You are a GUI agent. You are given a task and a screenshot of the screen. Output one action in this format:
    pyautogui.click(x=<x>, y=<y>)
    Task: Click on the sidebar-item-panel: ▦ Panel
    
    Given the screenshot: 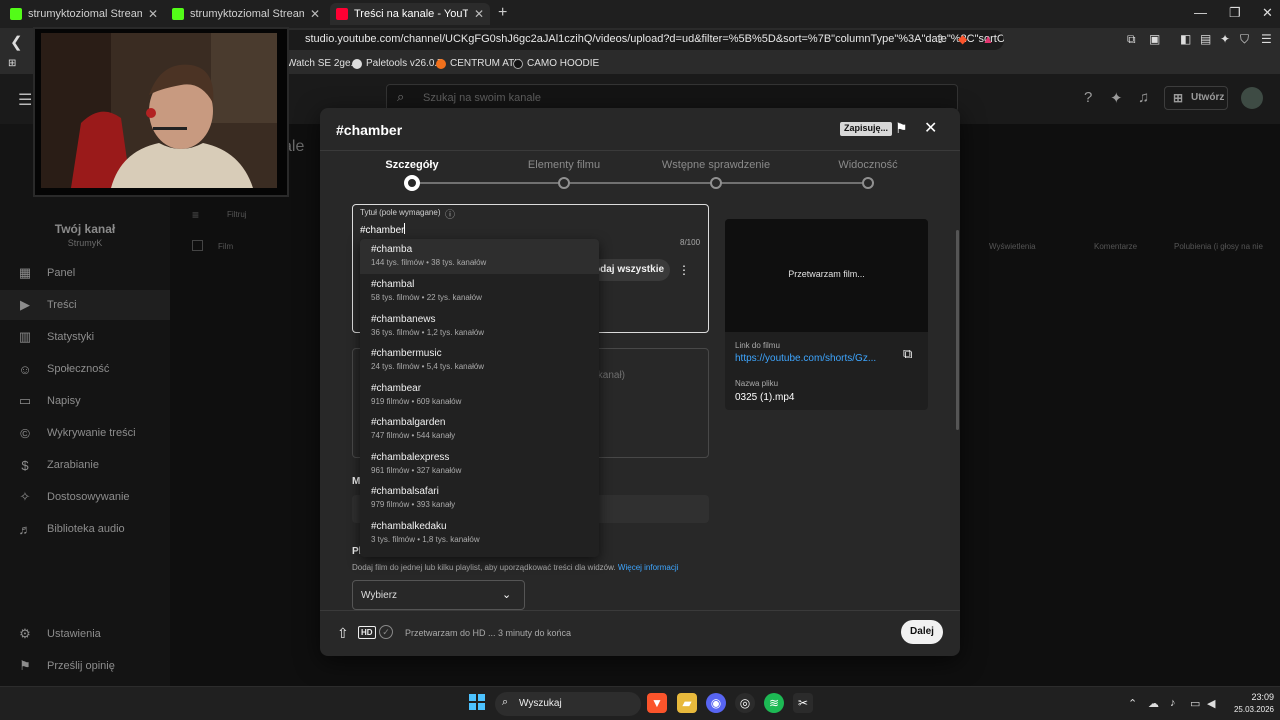 What is the action you would take?
    pyautogui.click(x=85, y=273)
    